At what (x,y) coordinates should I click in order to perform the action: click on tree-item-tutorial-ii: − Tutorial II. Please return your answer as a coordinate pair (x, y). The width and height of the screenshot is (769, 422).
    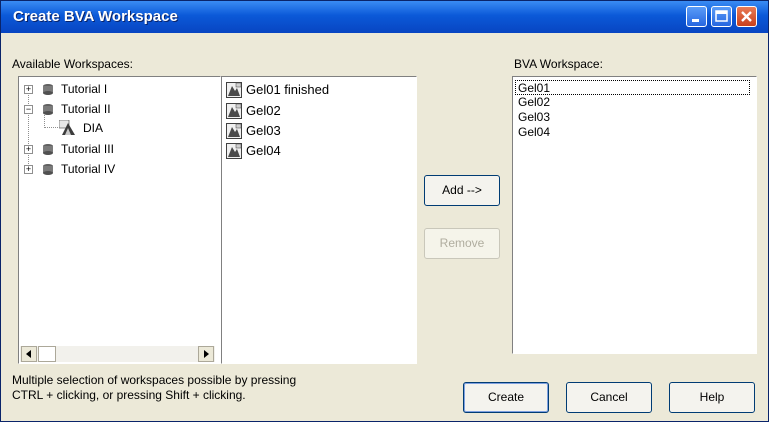
    Looking at the image, I should click on (118, 109).